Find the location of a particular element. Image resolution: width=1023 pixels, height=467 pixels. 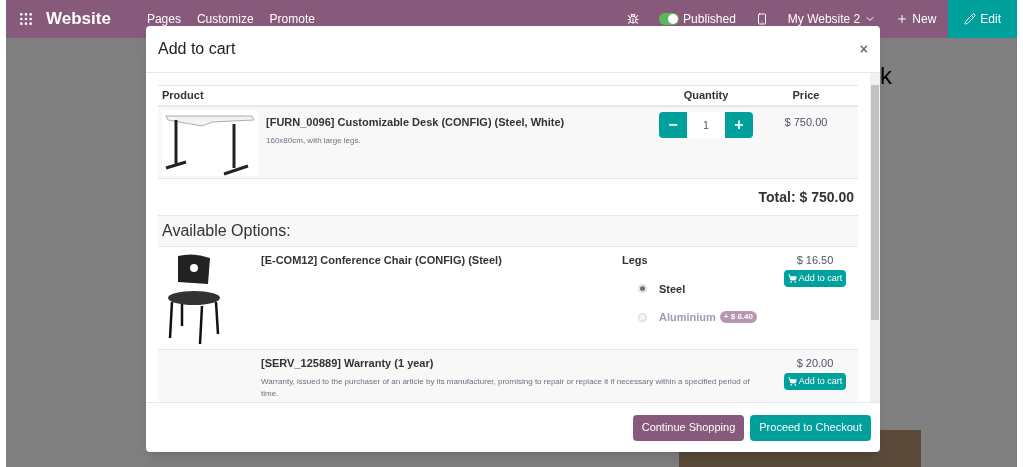

price-extra-tag: + $ 6.40 is located at coordinates (738, 317).